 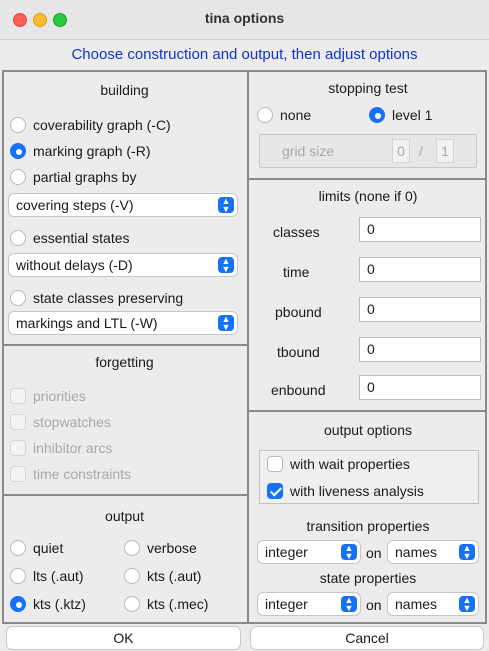 I want to click on pbound-field: 0, so click(x=420, y=309).